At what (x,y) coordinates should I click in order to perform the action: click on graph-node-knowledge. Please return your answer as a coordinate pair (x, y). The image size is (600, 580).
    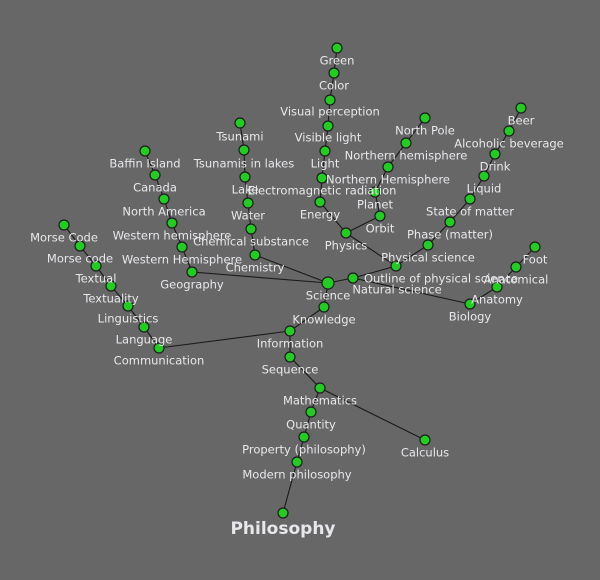
    Looking at the image, I should click on (324, 307).